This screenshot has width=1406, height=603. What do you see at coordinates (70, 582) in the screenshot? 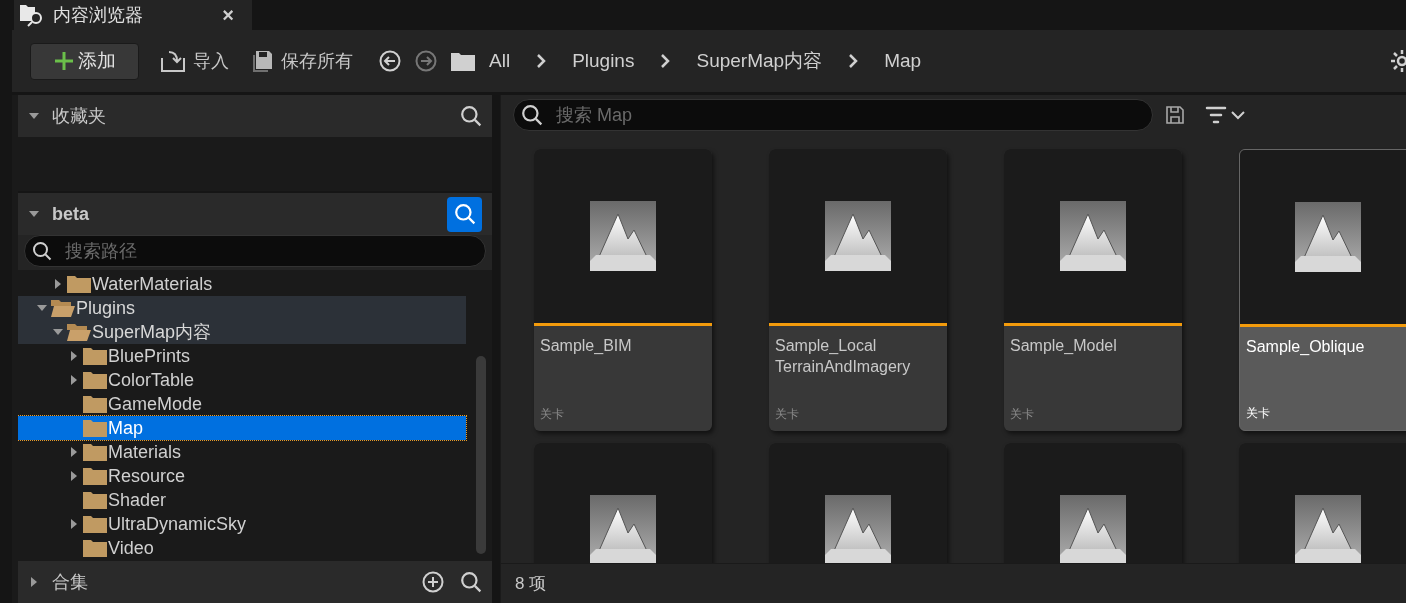
I see `section-title: 合集` at bounding box center [70, 582].